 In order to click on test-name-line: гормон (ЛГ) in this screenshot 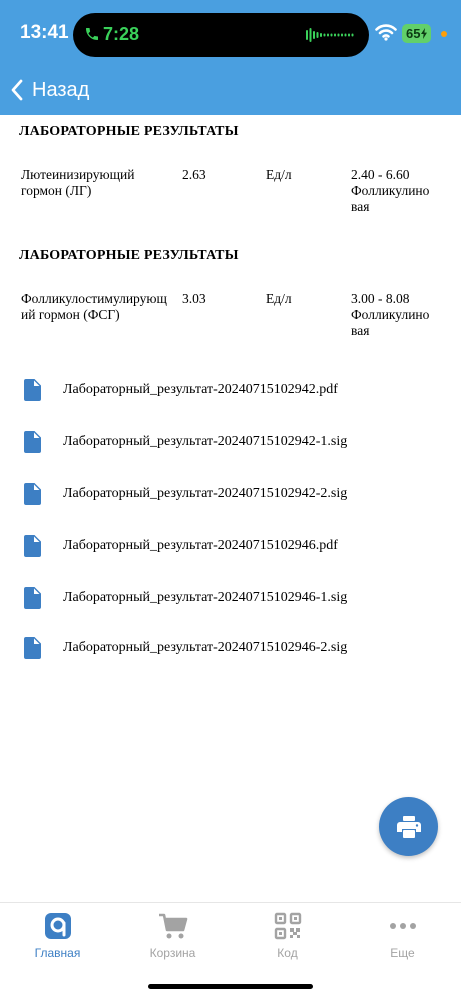, I will do `click(56, 190)`.